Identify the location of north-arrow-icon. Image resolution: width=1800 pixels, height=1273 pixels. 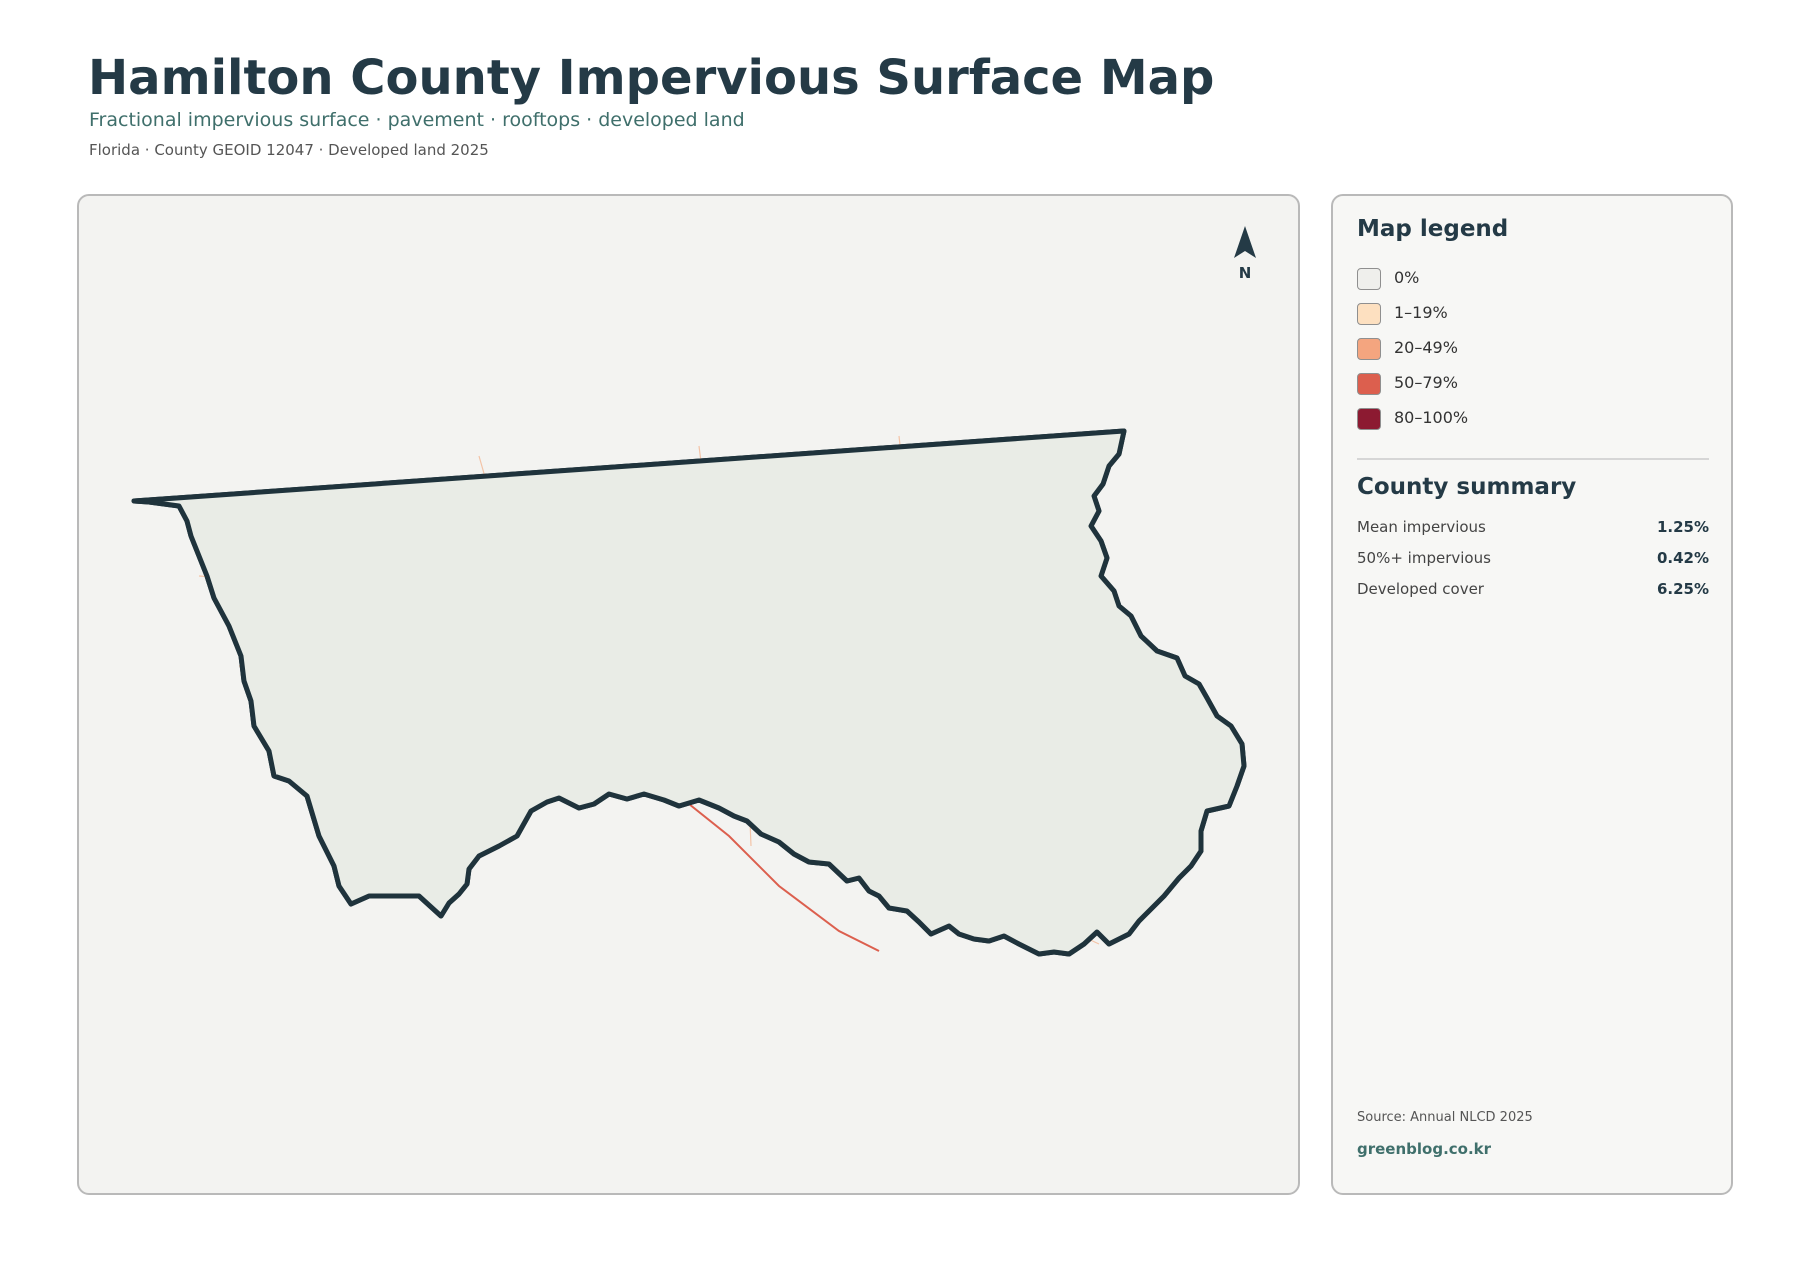
(1245, 242).